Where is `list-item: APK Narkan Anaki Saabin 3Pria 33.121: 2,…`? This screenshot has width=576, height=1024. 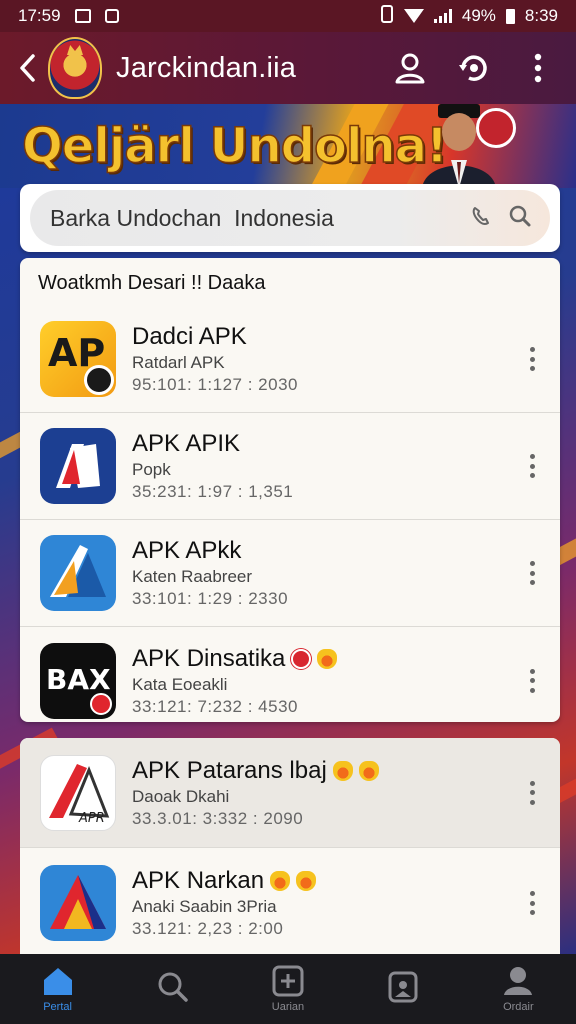
list-item: APK Narkan Anaki Saabin 3Pria 33.121: 2,… is located at coordinates (290, 901).